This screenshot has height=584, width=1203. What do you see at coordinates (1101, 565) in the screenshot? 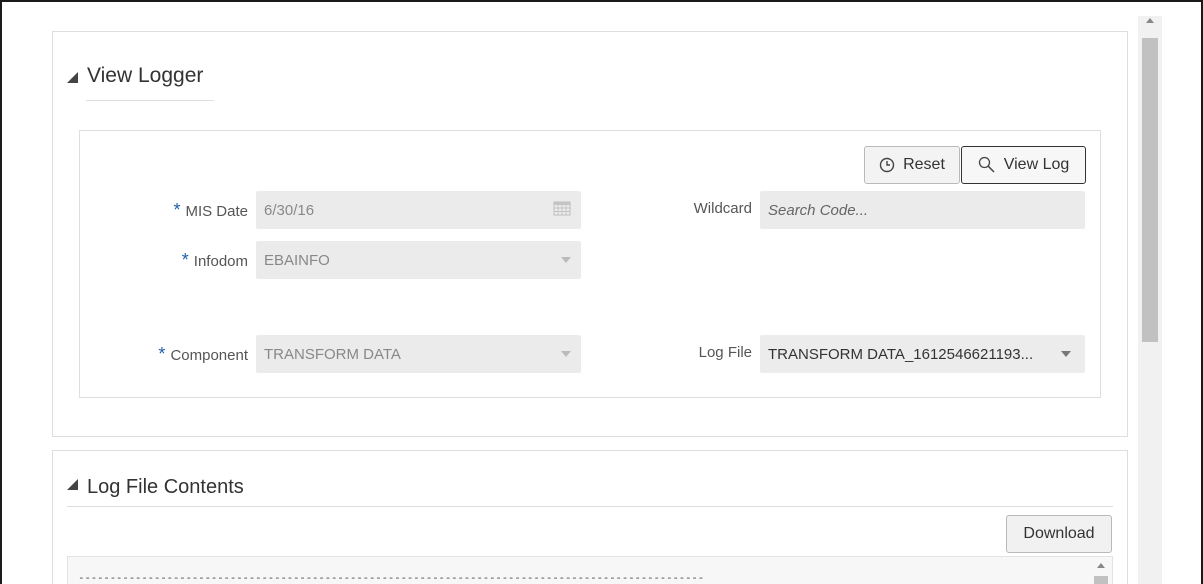
I see `log-scroll-up-arrow-icon` at bounding box center [1101, 565].